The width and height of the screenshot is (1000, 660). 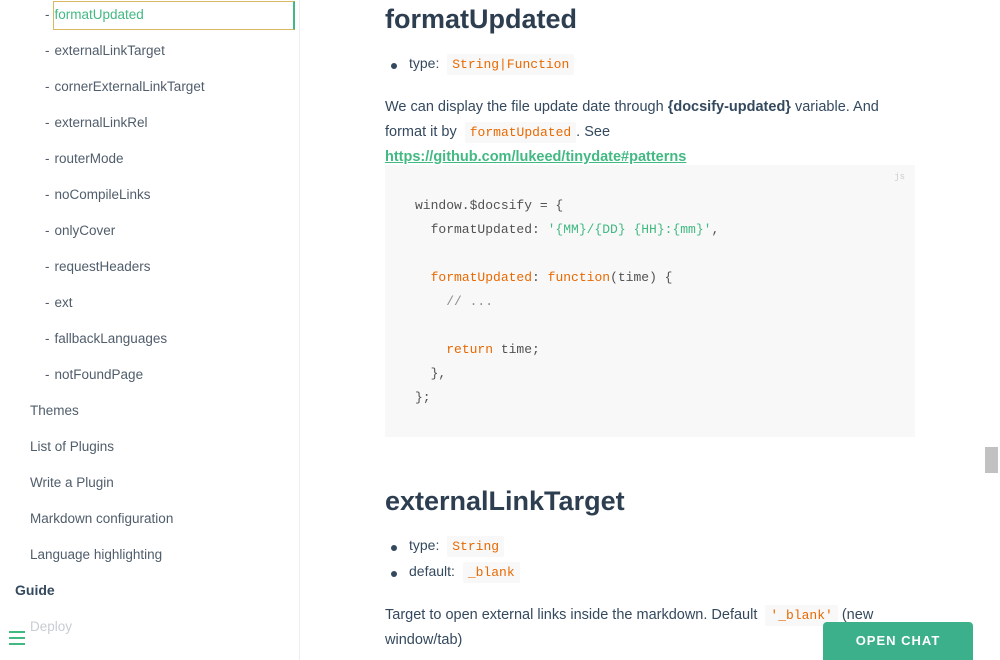 I want to click on sidebar-item-write-a-plugin: Write a Plugin, so click(x=72, y=482).